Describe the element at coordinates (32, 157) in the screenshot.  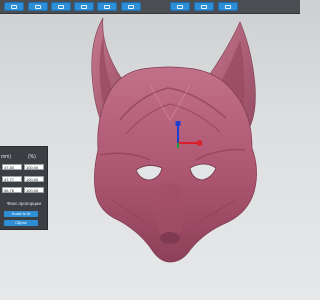
I see `percent-header: (%)` at that location.